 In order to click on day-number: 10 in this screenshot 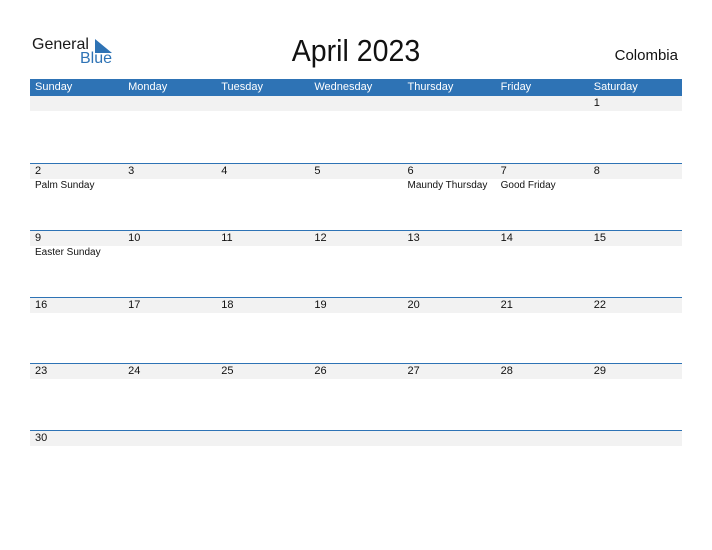, I will do `click(170, 238)`.